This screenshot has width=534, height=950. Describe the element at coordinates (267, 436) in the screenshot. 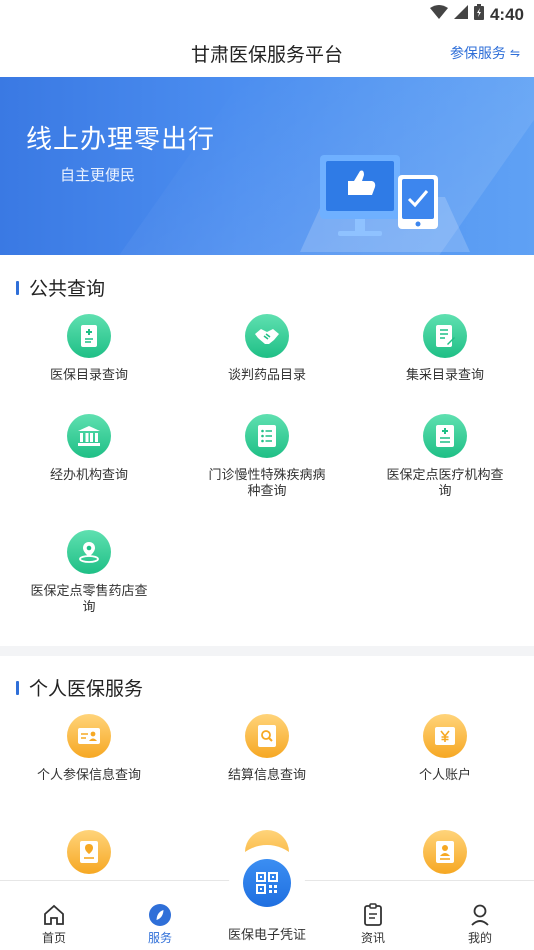

I see `list-icon` at that location.